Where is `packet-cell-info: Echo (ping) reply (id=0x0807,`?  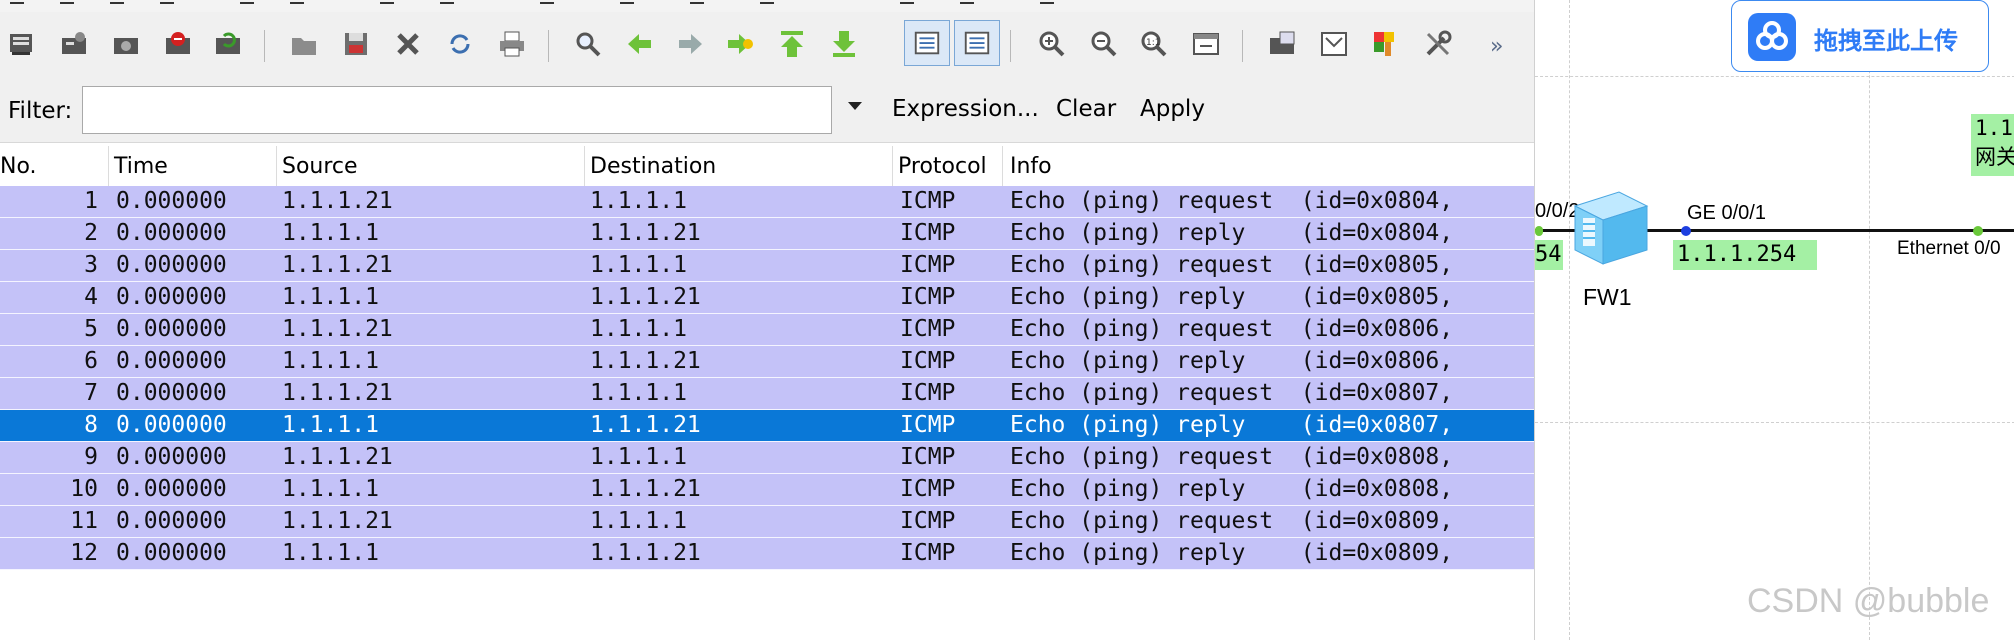
packet-cell-info: Echo (ping) reply (id=0x0807, is located at coordinates (1232, 425).